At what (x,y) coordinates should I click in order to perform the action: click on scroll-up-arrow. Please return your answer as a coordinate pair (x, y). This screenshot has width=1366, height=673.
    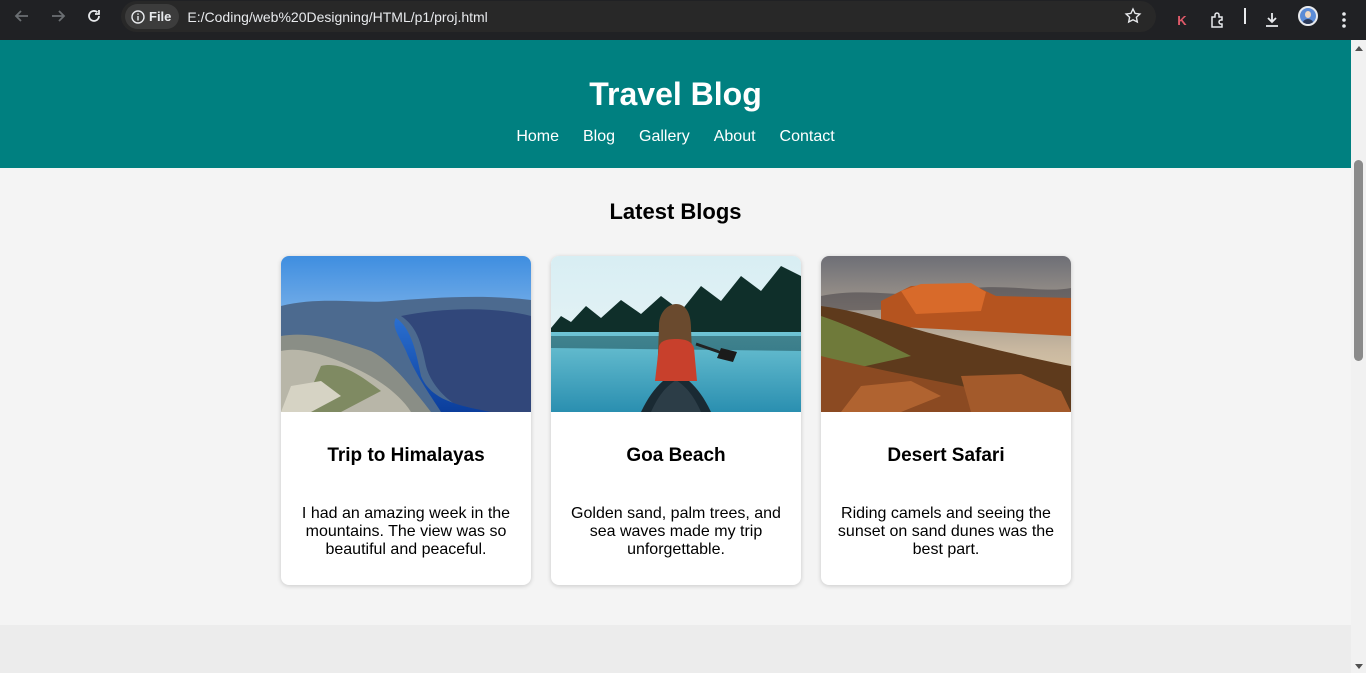
    Looking at the image, I should click on (1359, 48).